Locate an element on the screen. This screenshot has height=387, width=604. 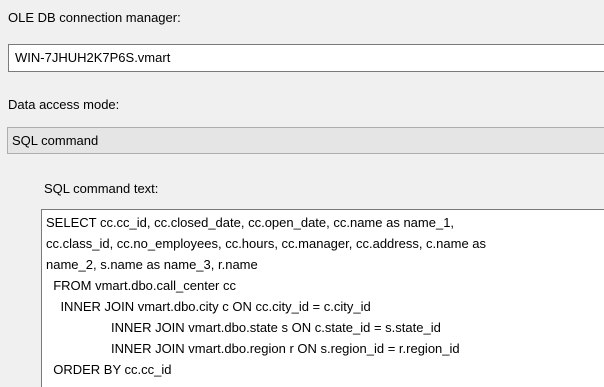
sql-line: FROM vmart.dbo.call_center cc is located at coordinates (141, 285).